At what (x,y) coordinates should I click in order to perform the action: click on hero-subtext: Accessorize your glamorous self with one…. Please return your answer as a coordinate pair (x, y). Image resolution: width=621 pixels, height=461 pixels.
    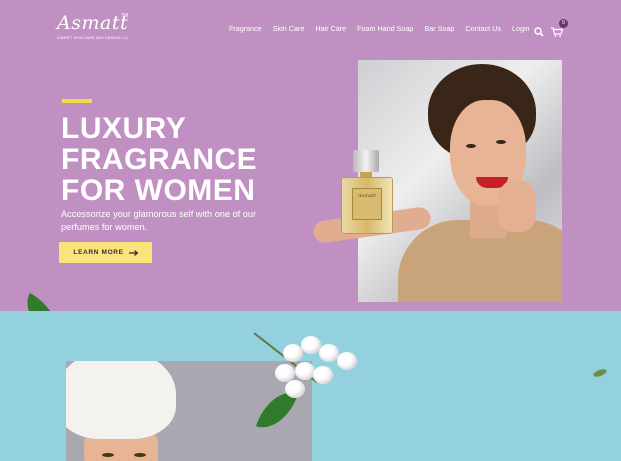
    Looking at the image, I should click on (159, 220).